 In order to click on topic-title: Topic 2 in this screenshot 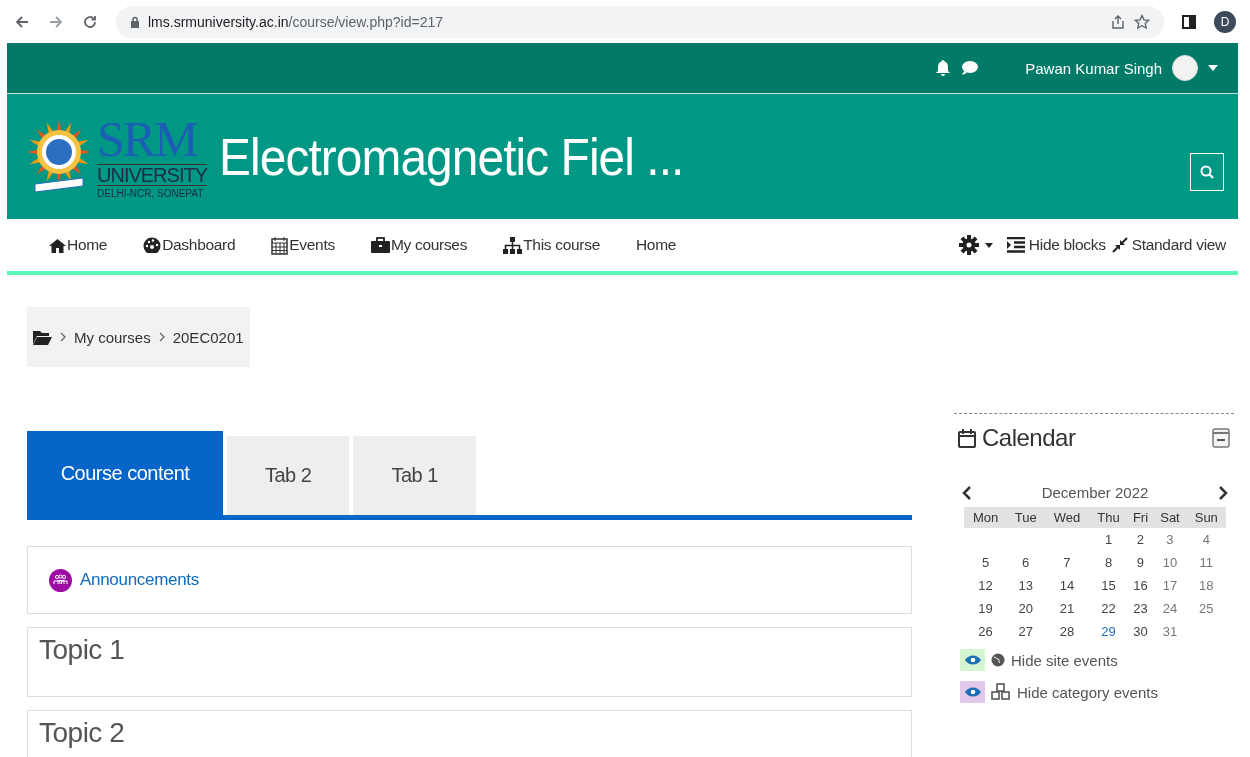, I will do `click(82, 733)`.